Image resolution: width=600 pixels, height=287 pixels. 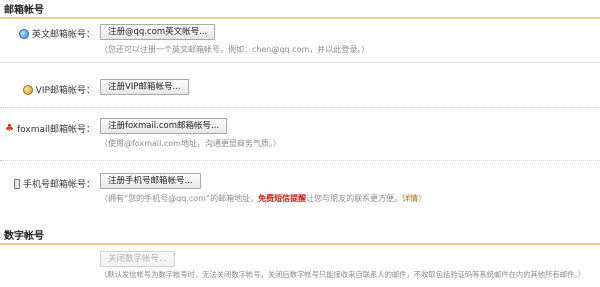 What do you see at coordinates (354, 198) in the screenshot?
I see `mobile-hint-suffix: 让您与朋友的联系更方便。` at bounding box center [354, 198].